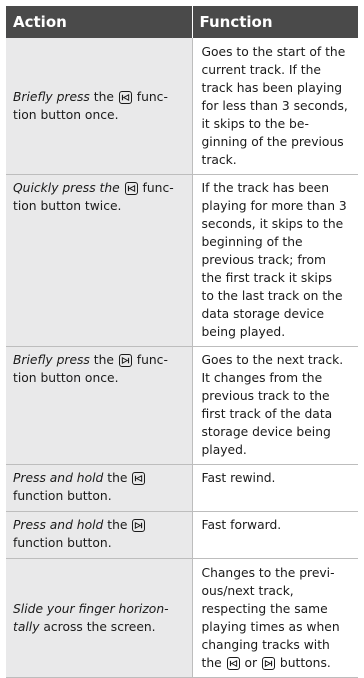  What do you see at coordinates (250, 663) in the screenshot?
I see `function-text: or` at bounding box center [250, 663].